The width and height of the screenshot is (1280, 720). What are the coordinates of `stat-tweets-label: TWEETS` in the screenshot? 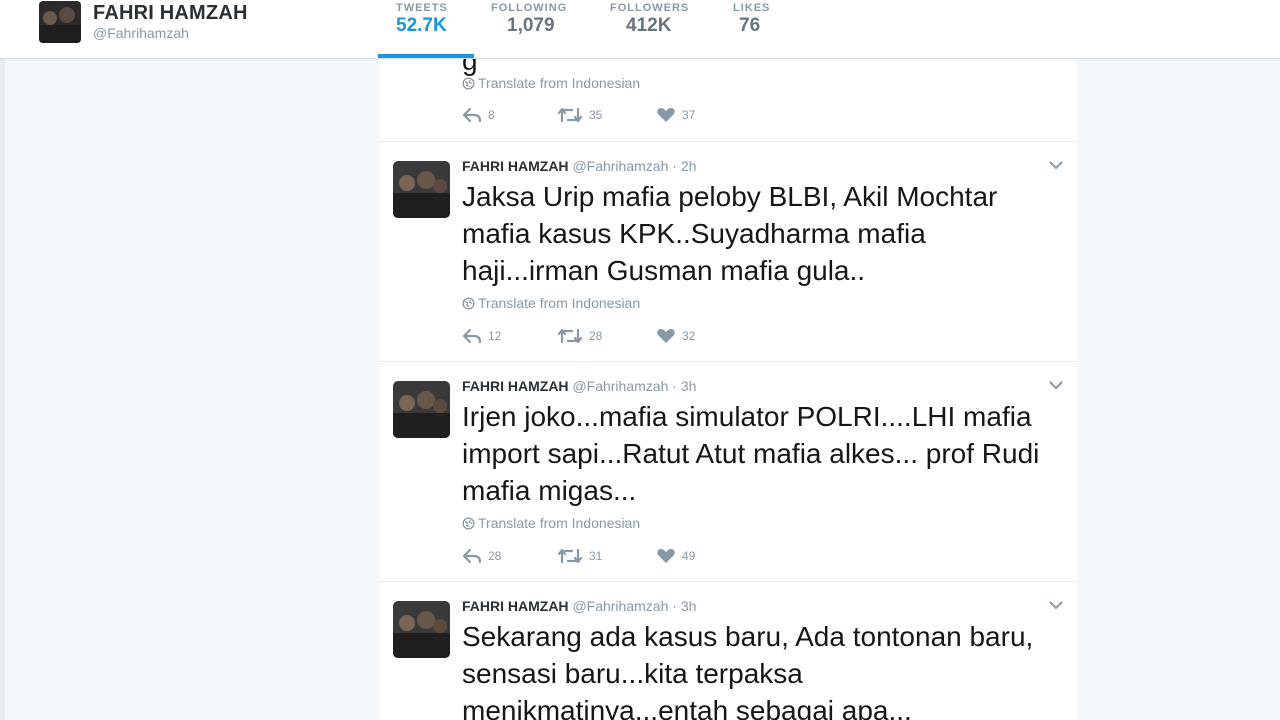 It's located at (422, 8).